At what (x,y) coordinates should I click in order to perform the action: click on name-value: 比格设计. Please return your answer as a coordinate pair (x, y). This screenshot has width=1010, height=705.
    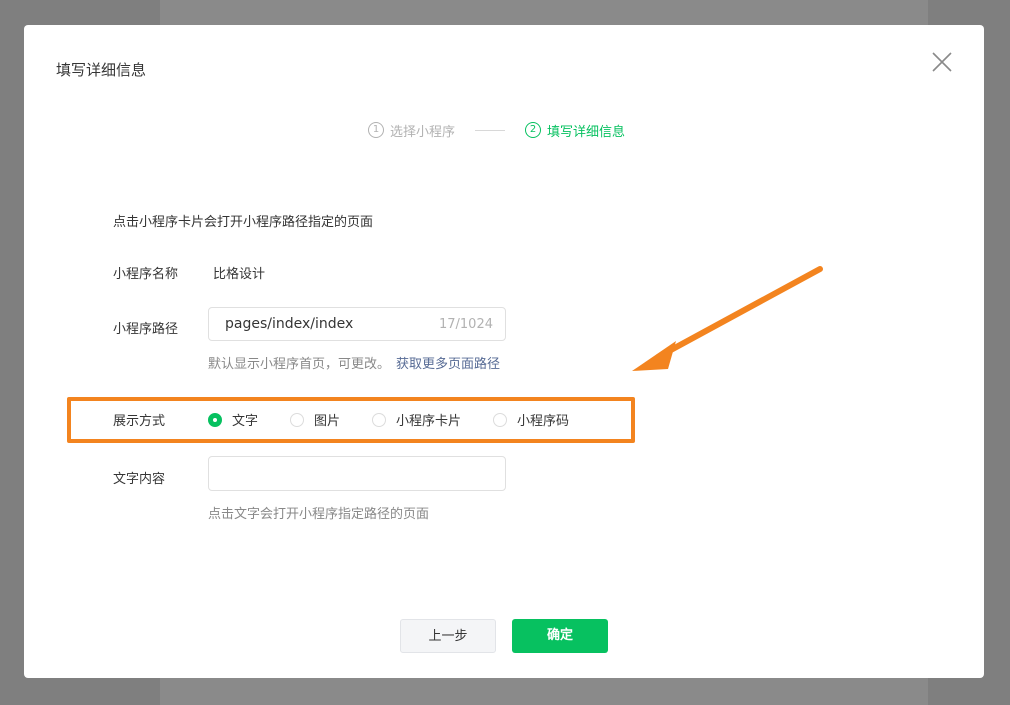
    Looking at the image, I should click on (239, 274).